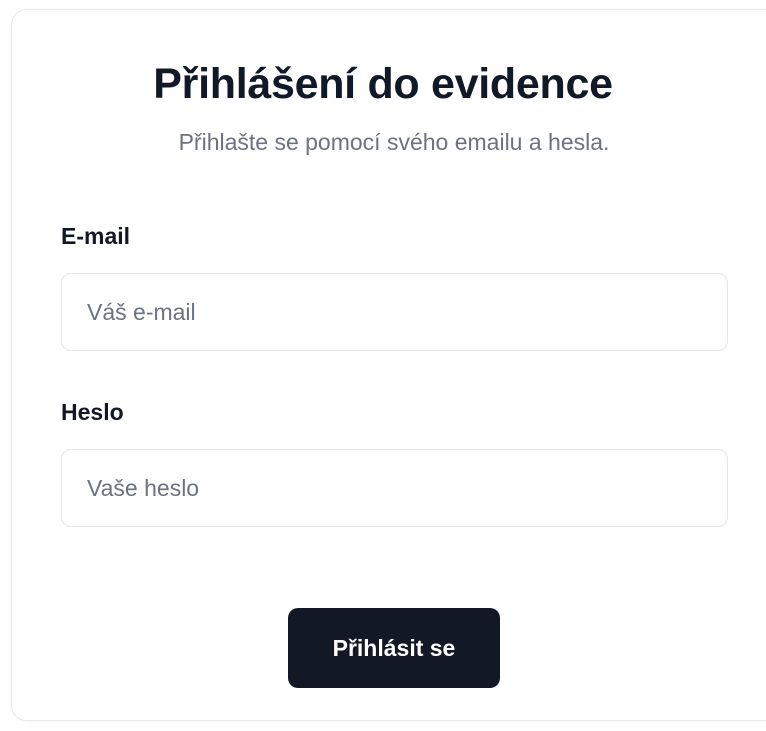 This screenshot has width=766, height=731. Describe the element at coordinates (383, 84) in the screenshot. I see `page-title: Přihlášení do evidence` at that location.